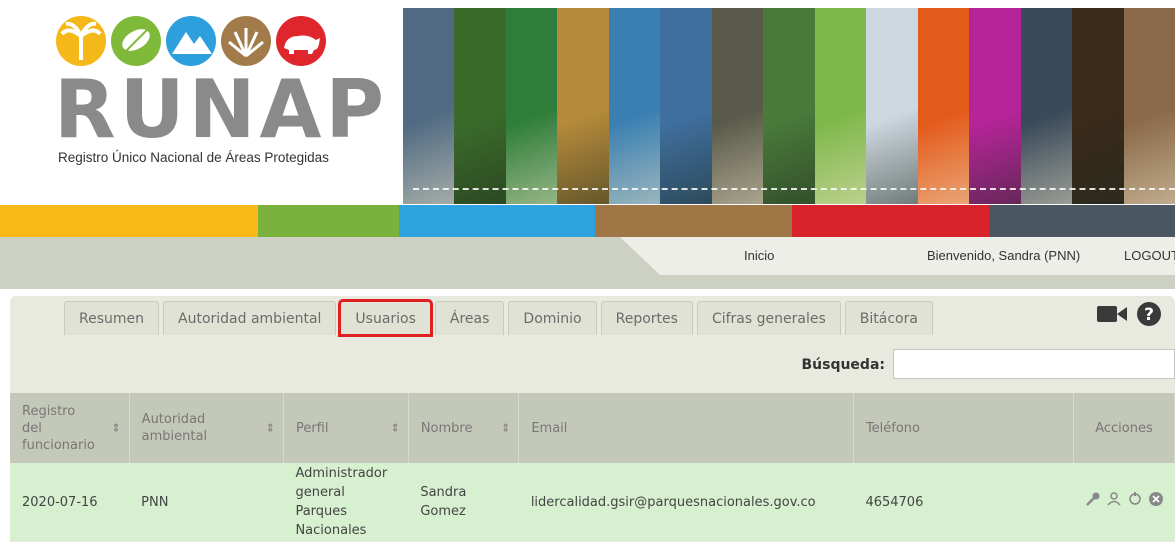 This screenshot has width=1175, height=542. What do you see at coordinates (385, 318) in the screenshot?
I see `tab-usuarios: Usuarios` at bounding box center [385, 318].